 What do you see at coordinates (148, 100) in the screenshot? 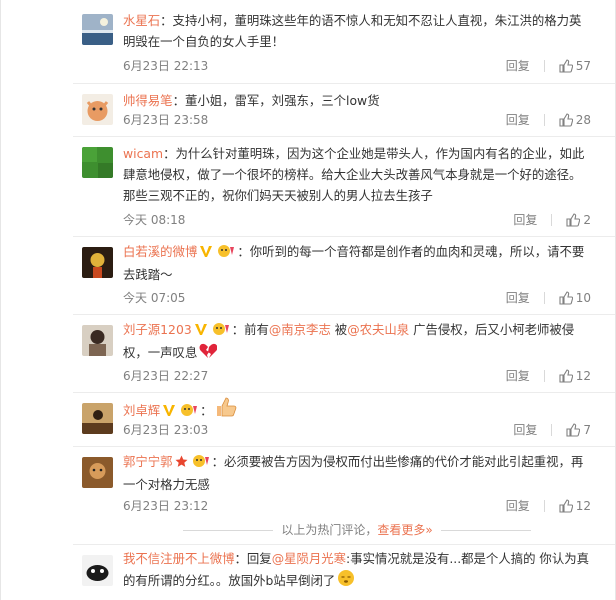
I see `comment-username: 帅得易笔` at bounding box center [148, 100].